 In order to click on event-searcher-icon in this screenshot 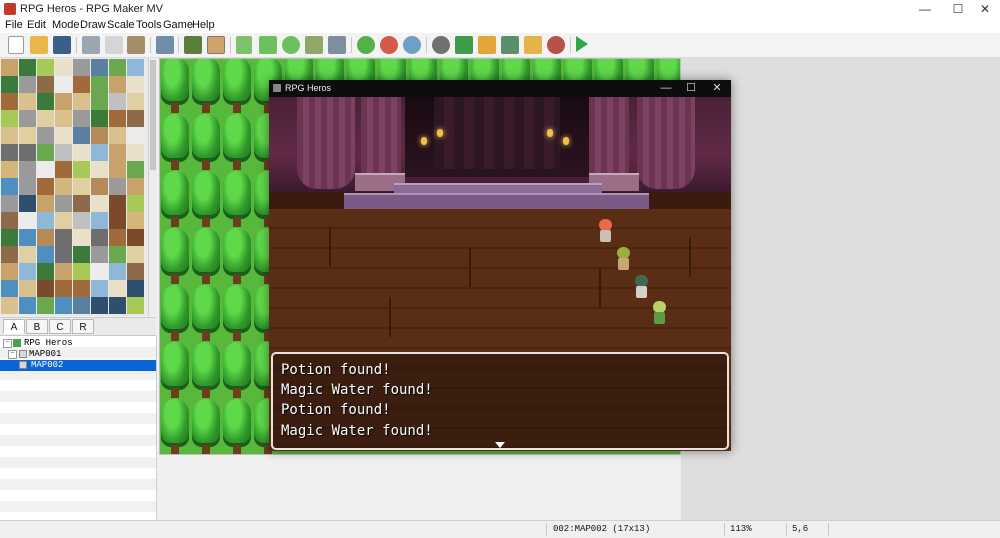, I will do `click(510, 45)`.